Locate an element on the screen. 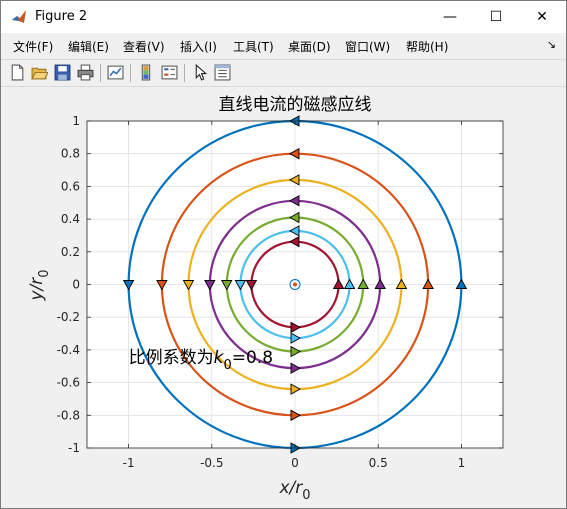  open-file-icon is located at coordinates (39, 72).